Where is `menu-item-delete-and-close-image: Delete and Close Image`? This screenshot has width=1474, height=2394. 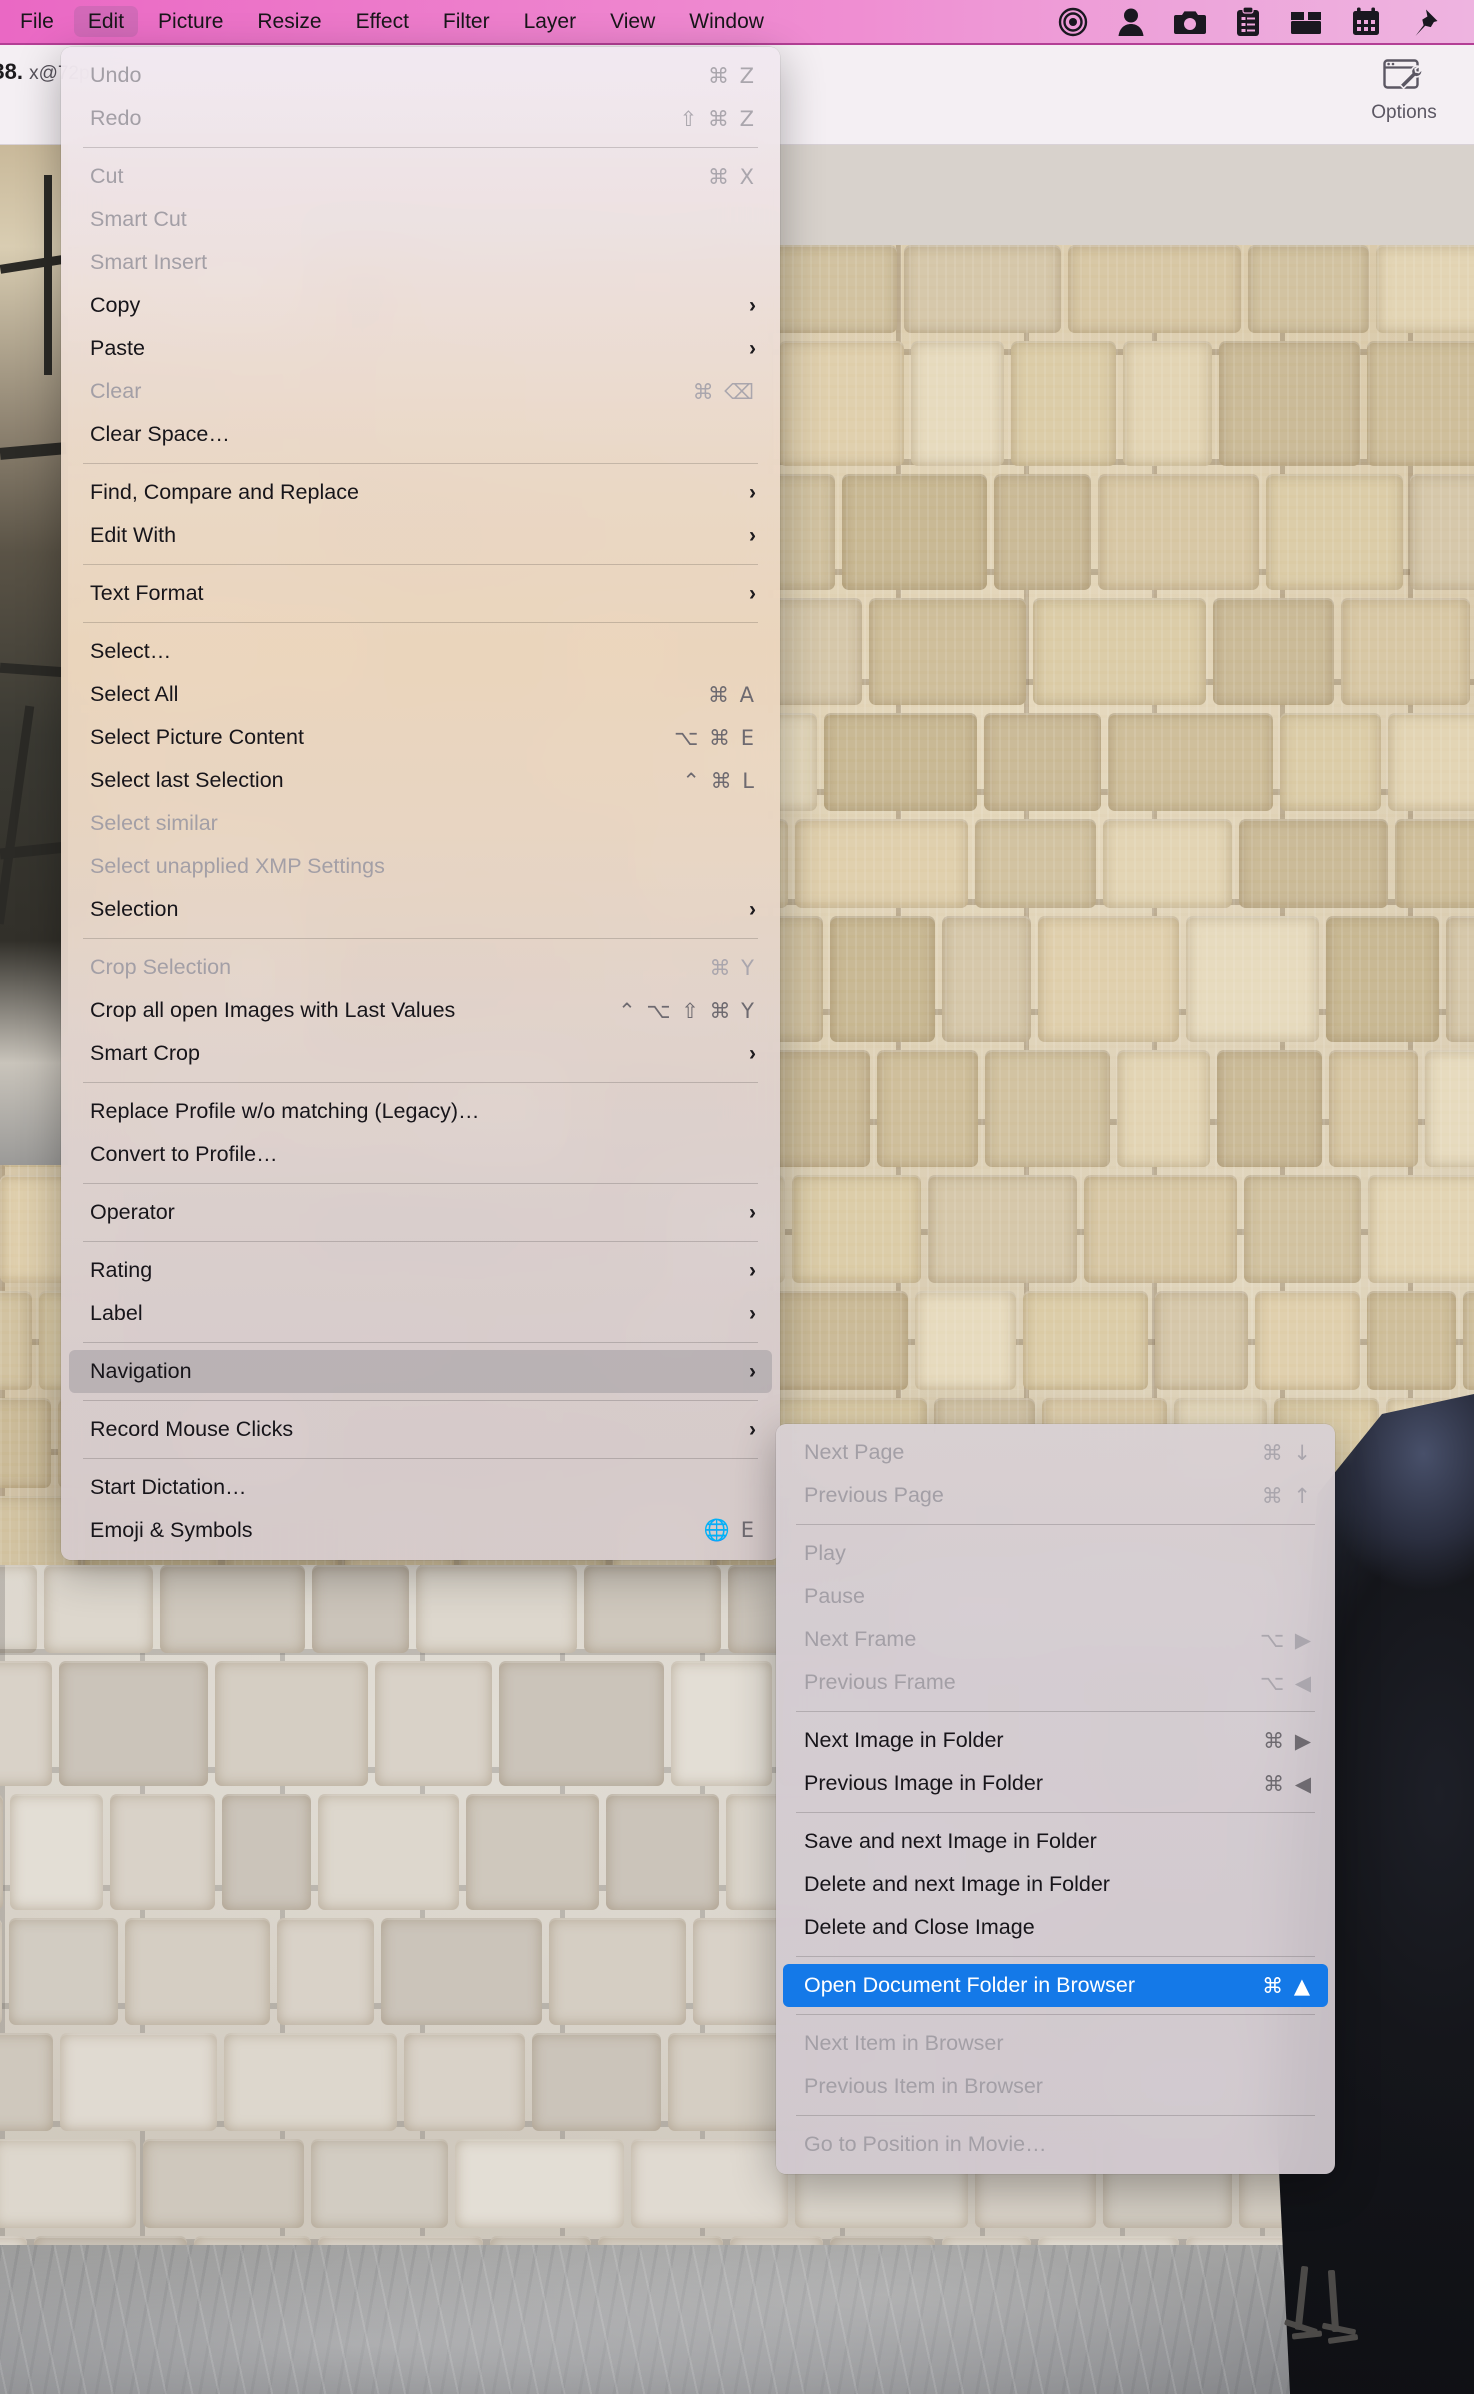 menu-item-delete-and-close-image: Delete and Close Image is located at coordinates (1055, 1927).